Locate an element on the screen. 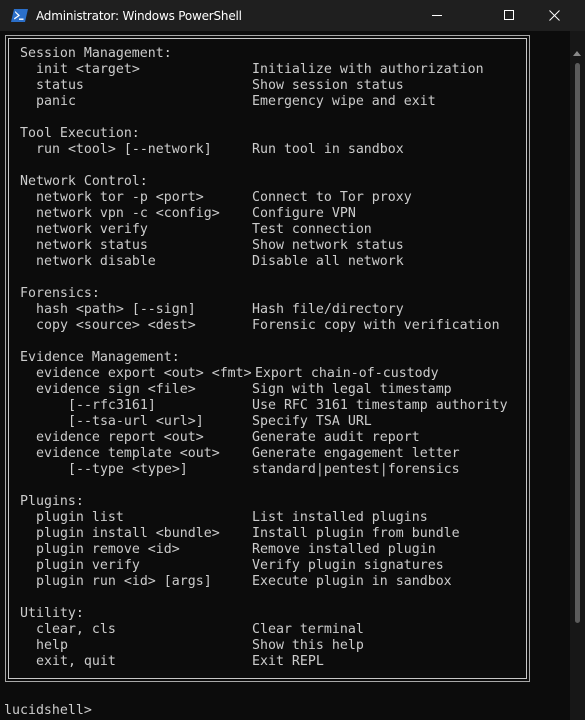 The width and height of the screenshot is (585, 720). help-description: Test connection is located at coordinates (312, 229).